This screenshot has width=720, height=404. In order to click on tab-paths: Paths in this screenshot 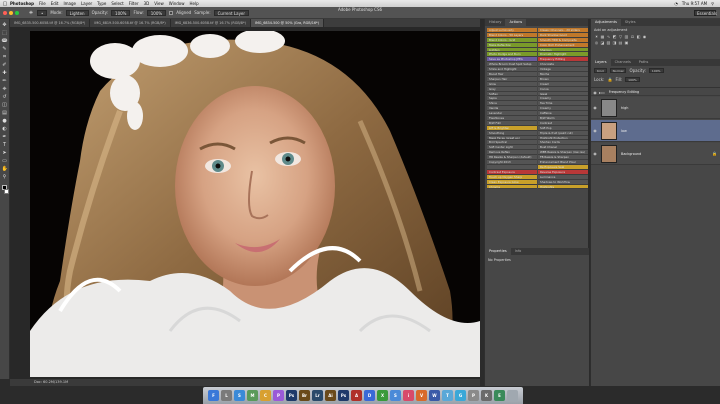, I will do `click(644, 62)`.